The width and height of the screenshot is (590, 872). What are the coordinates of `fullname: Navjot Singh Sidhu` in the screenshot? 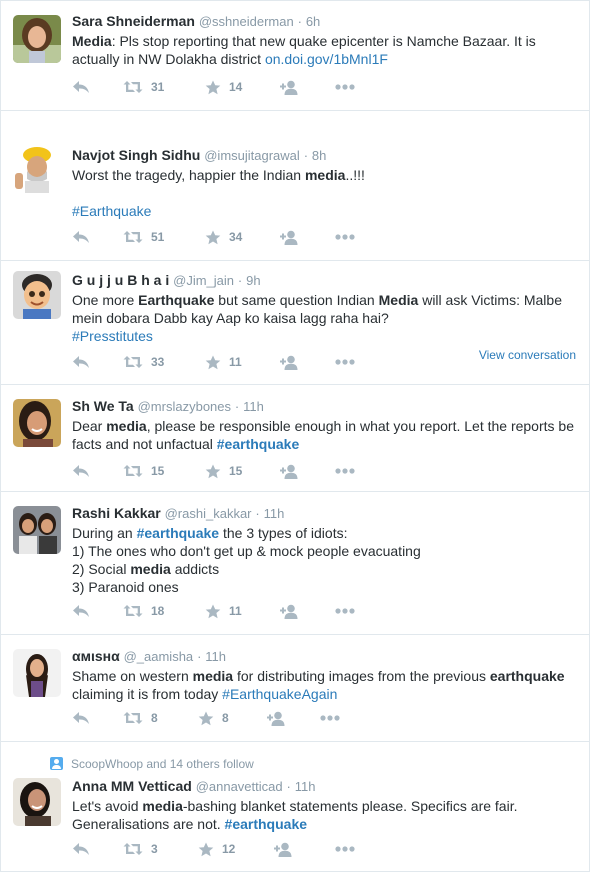 It's located at (136, 155).